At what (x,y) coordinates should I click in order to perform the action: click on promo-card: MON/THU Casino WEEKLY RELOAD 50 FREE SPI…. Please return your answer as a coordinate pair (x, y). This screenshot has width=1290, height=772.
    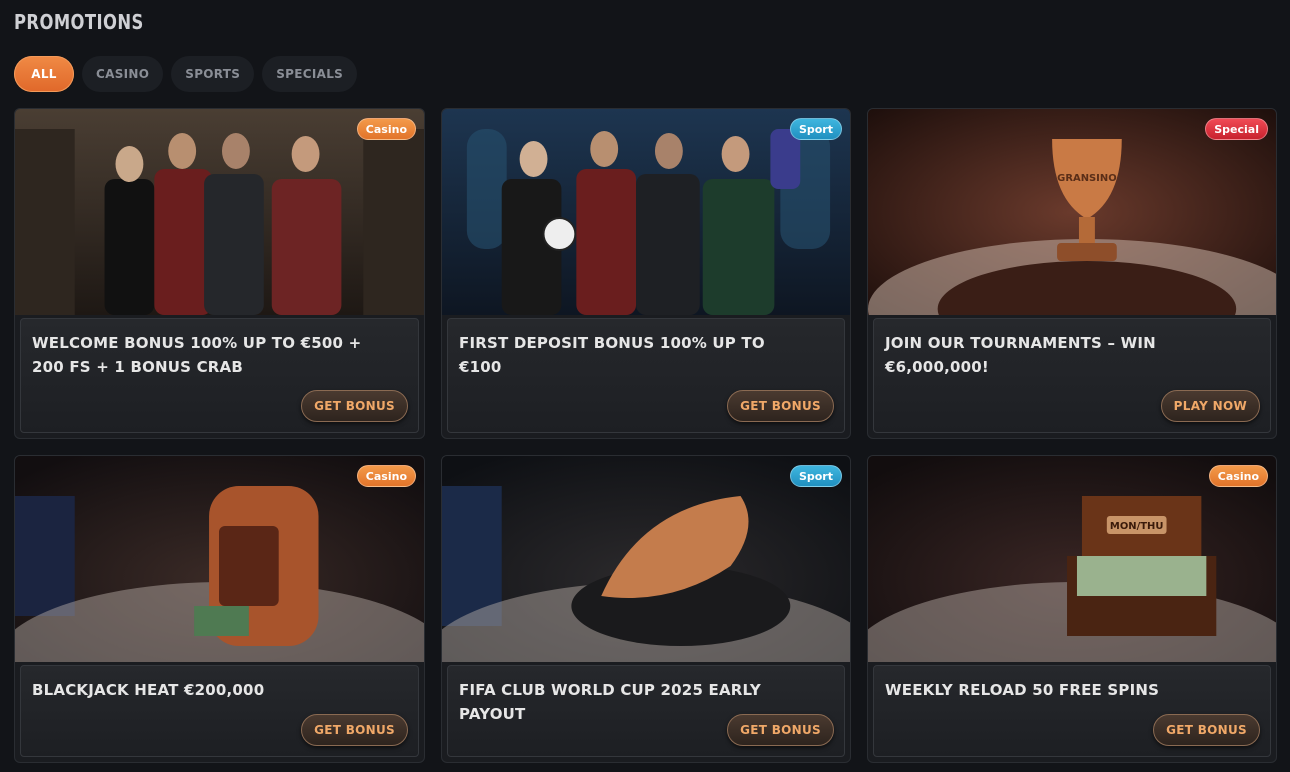
    Looking at the image, I should click on (1072, 609).